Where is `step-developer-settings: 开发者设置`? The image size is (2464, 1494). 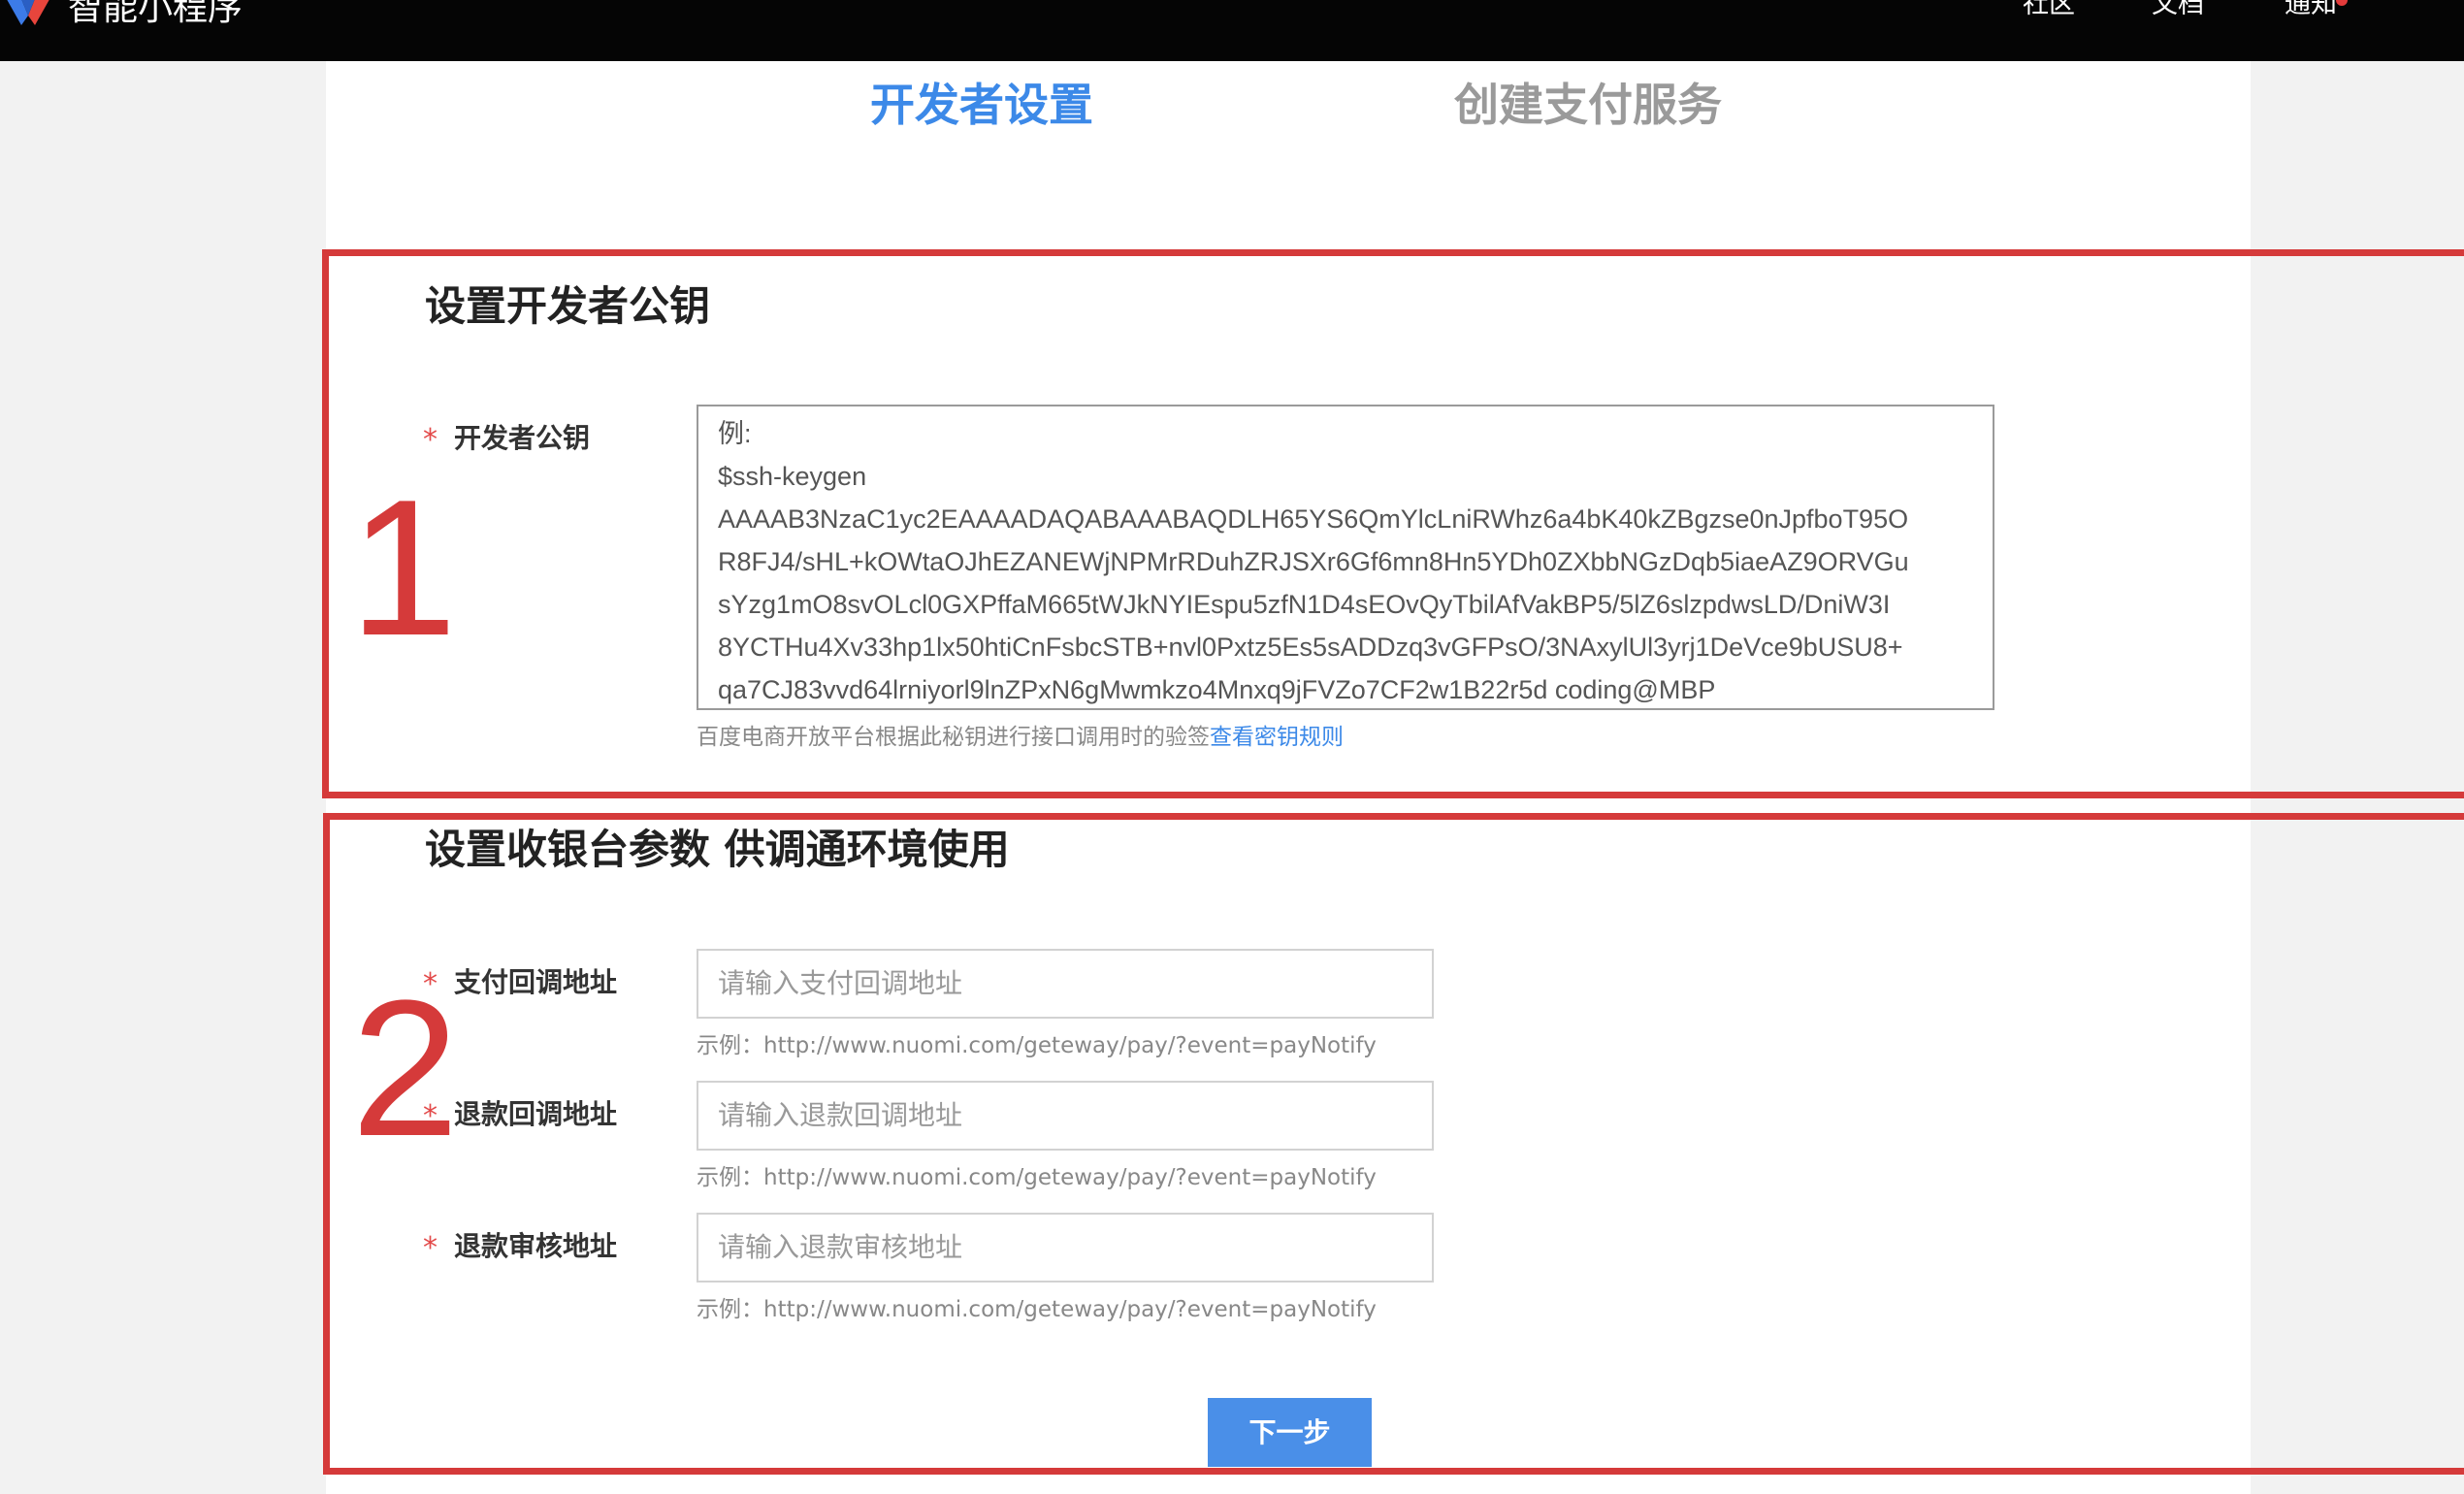 step-developer-settings: 开发者设置 is located at coordinates (981, 105).